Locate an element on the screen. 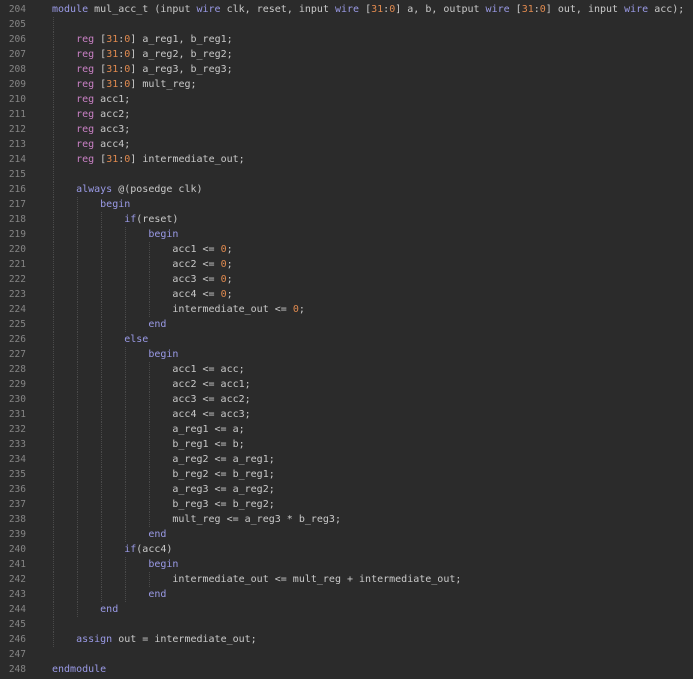  code-line: 225 end is located at coordinates (346, 324).